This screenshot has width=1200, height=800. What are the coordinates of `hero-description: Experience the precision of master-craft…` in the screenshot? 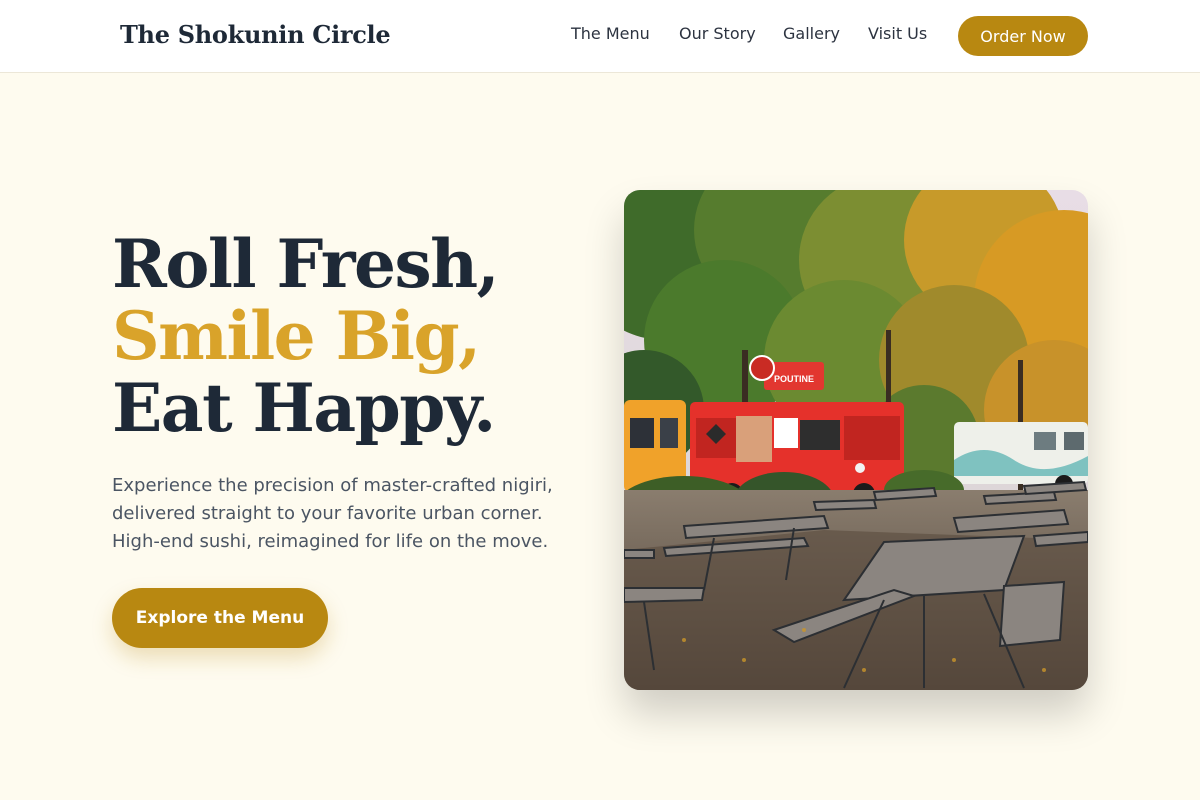 It's located at (352, 514).